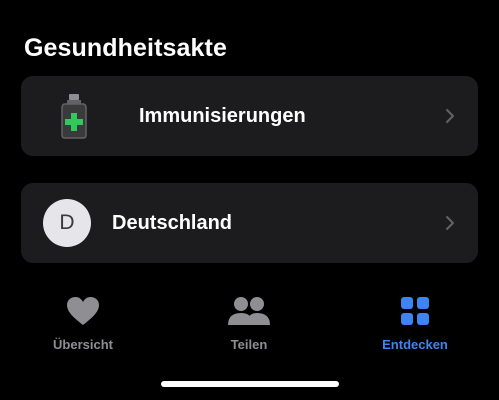 The width and height of the screenshot is (499, 400). I want to click on tab-label: Teilen, so click(249, 344).